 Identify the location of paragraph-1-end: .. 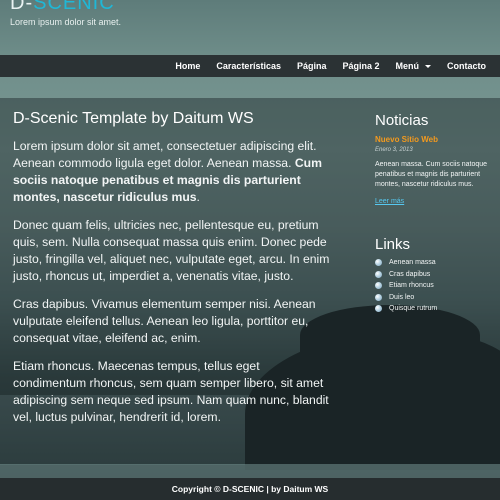
(198, 197).